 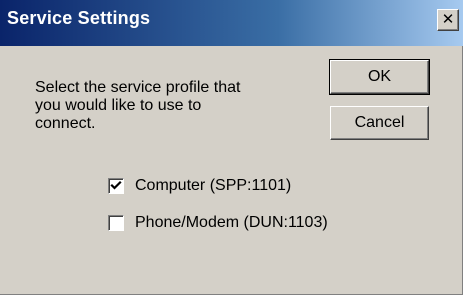 What do you see at coordinates (65, 123) in the screenshot?
I see `instruction-line-3: connect.` at bounding box center [65, 123].